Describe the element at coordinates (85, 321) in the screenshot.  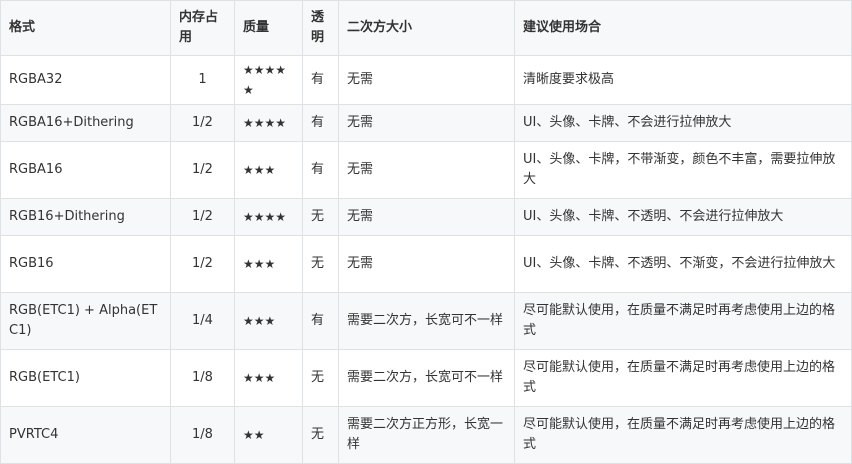
I see `cell-format: RGB(ETC1) + Alpha(ETC1)` at that location.